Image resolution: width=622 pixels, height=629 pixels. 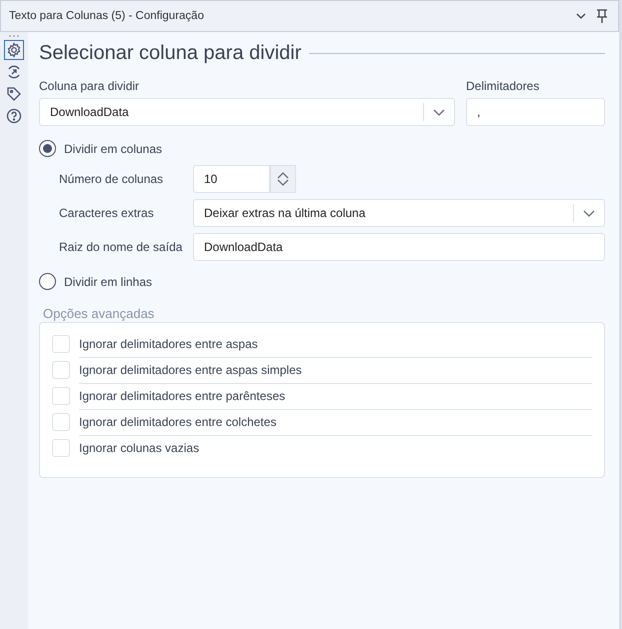 I want to click on tag-icon, so click(x=14, y=94).